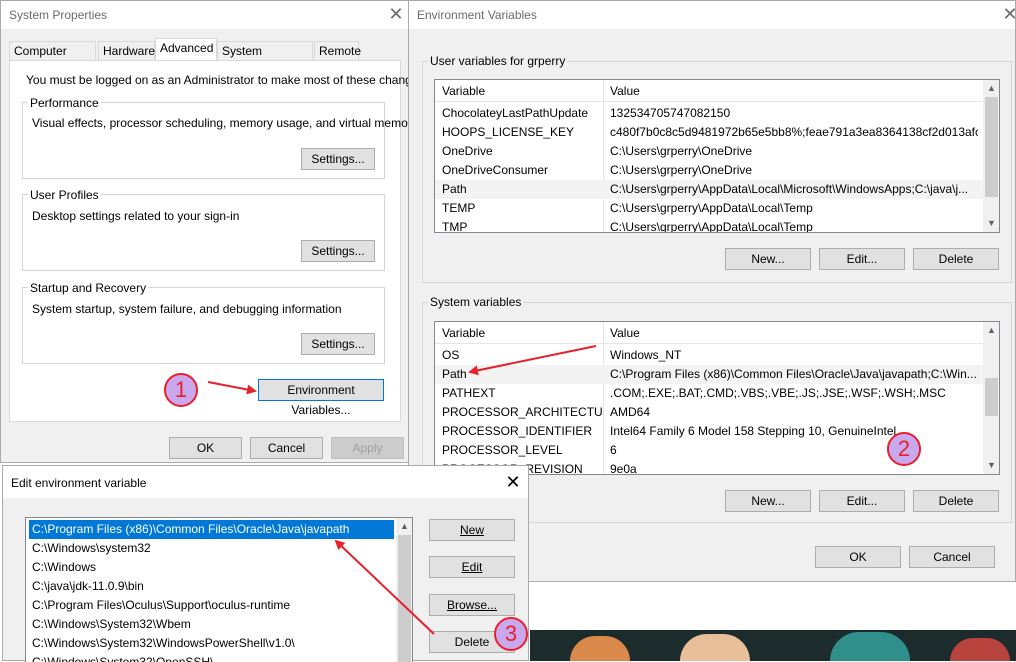  Describe the element at coordinates (181, 390) in the screenshot. I see `annotation-badge-1: 1` at that location.